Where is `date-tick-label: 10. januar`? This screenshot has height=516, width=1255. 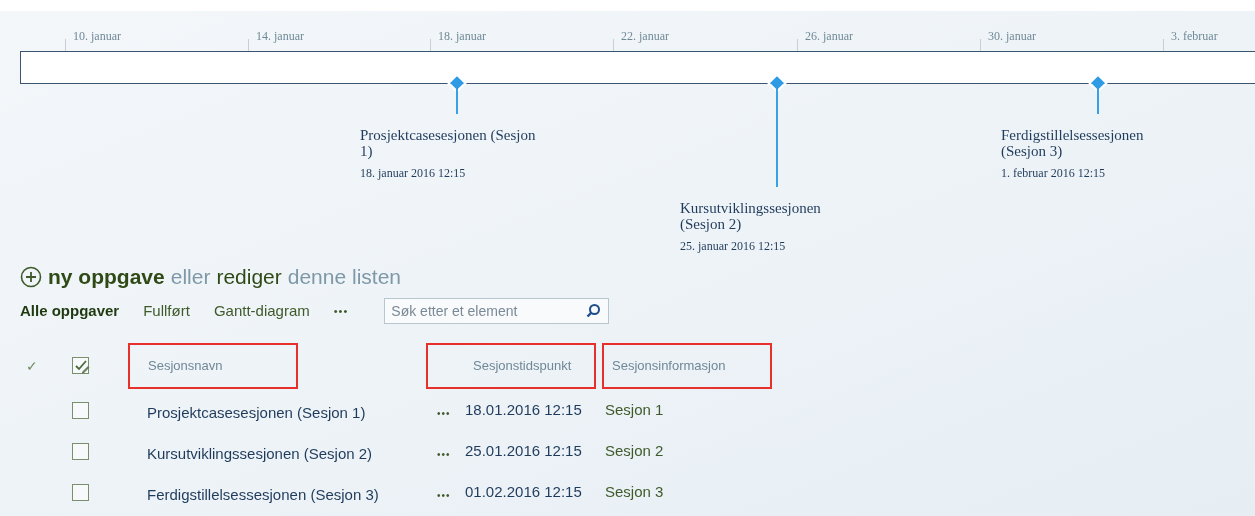 date-tick-label: 10. januar is located at coordinates (97, 36).